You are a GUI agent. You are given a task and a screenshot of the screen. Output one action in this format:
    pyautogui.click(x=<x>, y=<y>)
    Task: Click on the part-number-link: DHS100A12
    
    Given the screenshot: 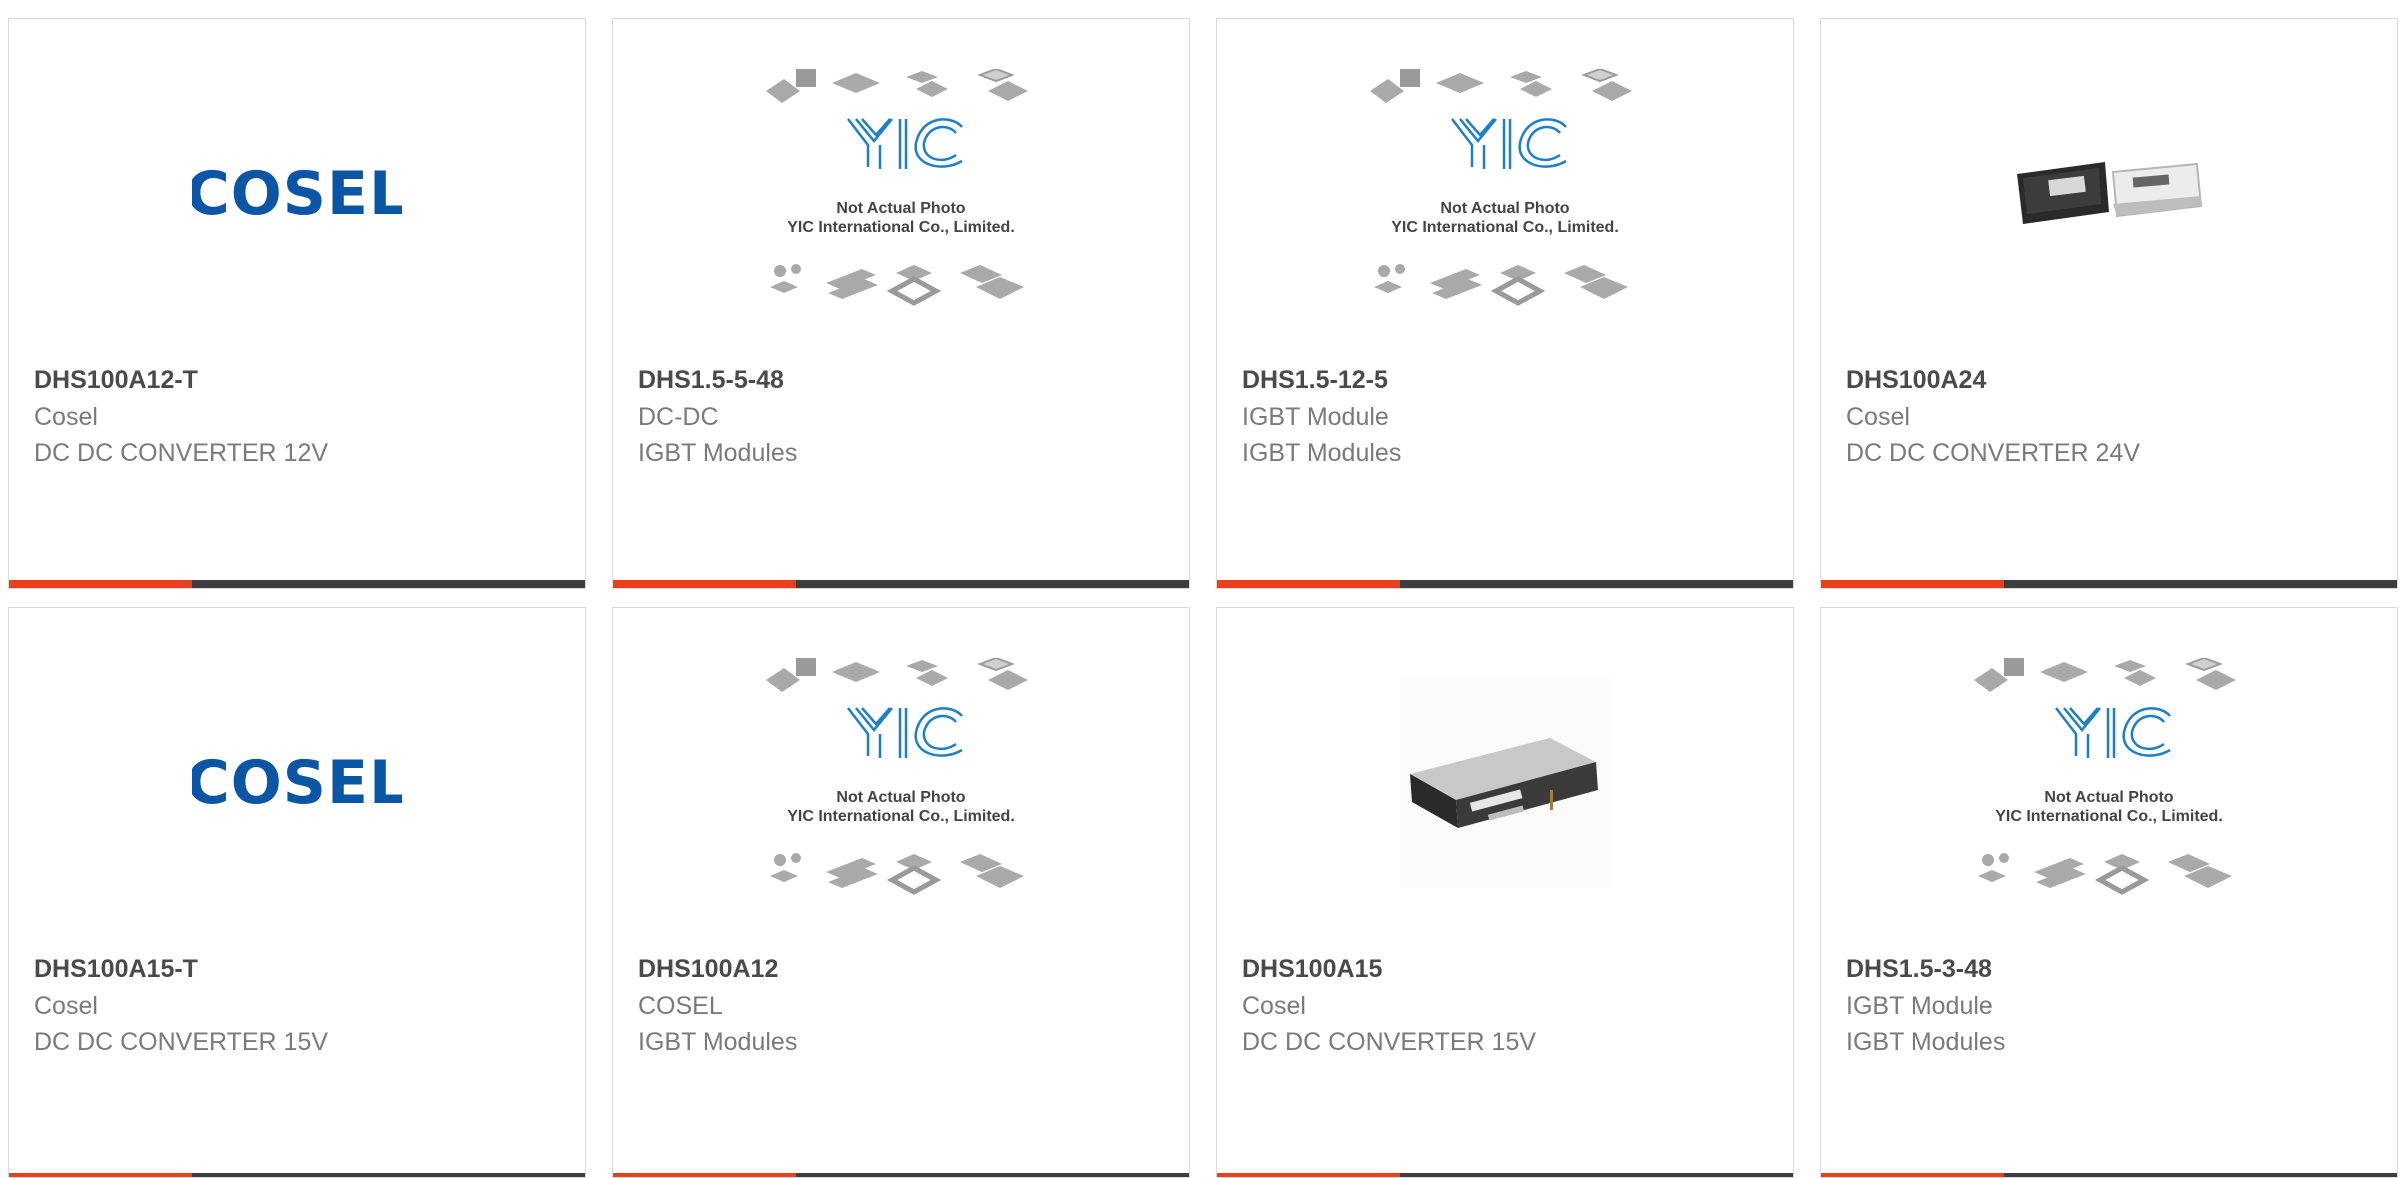 What is the action you would take?
    pyautogui.click(x=903, y=969)
    